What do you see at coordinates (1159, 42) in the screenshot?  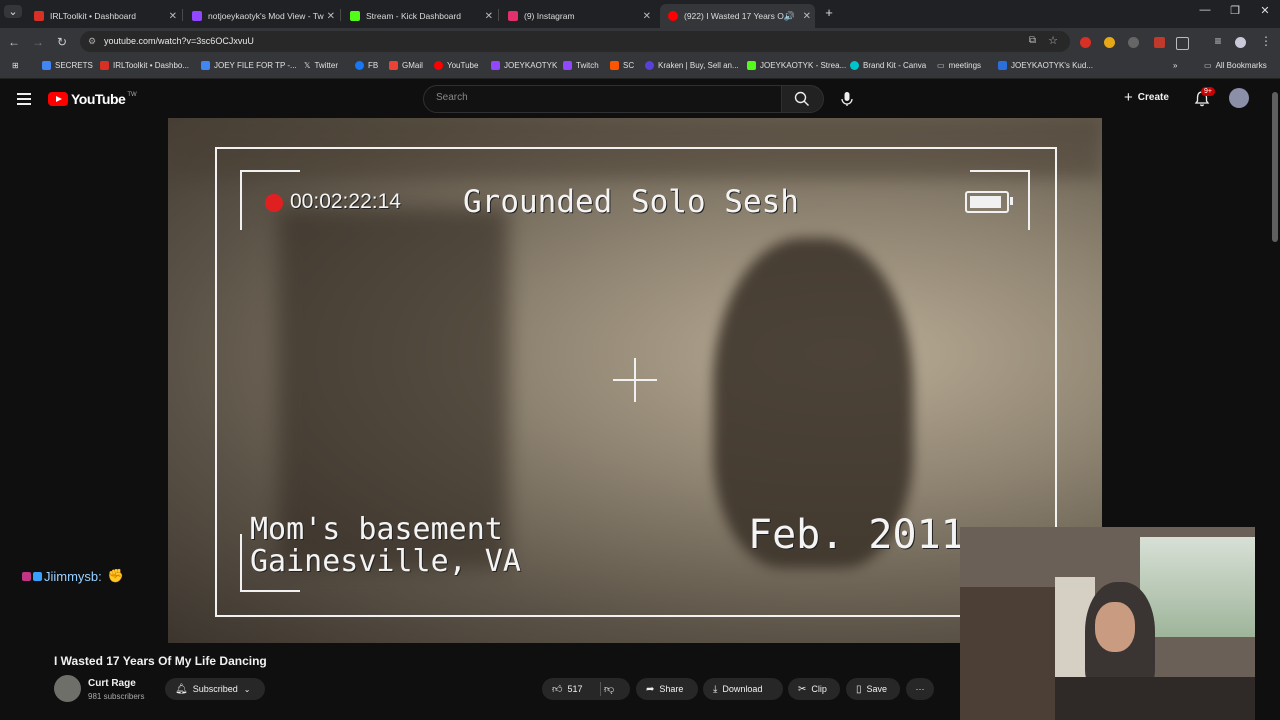 I see `extension-badge-icon` at bounding box center [1159, 42].